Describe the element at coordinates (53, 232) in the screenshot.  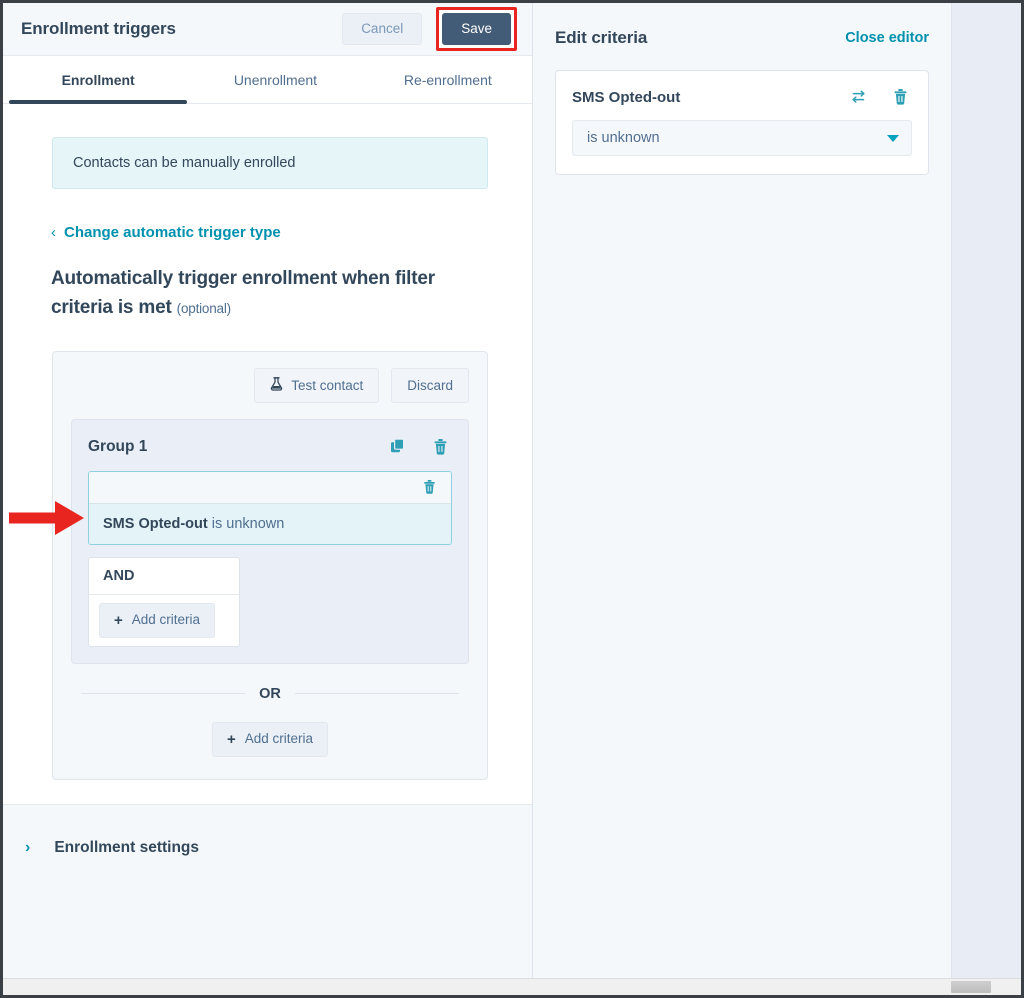
I see `chevron-left-icon: ‹` at that location.